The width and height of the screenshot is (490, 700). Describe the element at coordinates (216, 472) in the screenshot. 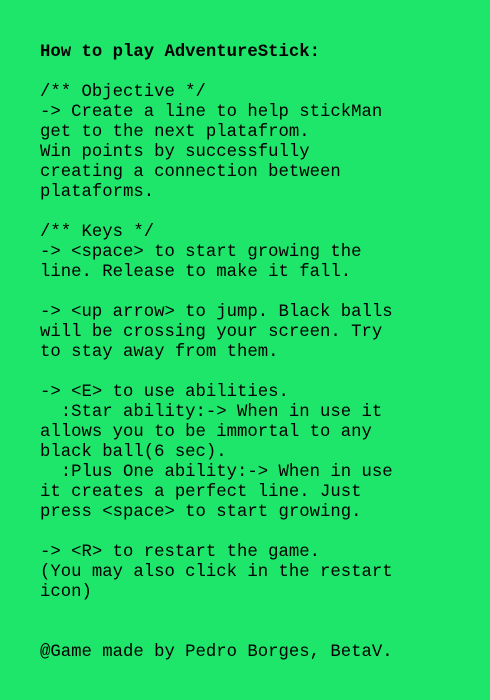

I see `abilities-key-line: :Plus One ability:-> When in use` at that location.